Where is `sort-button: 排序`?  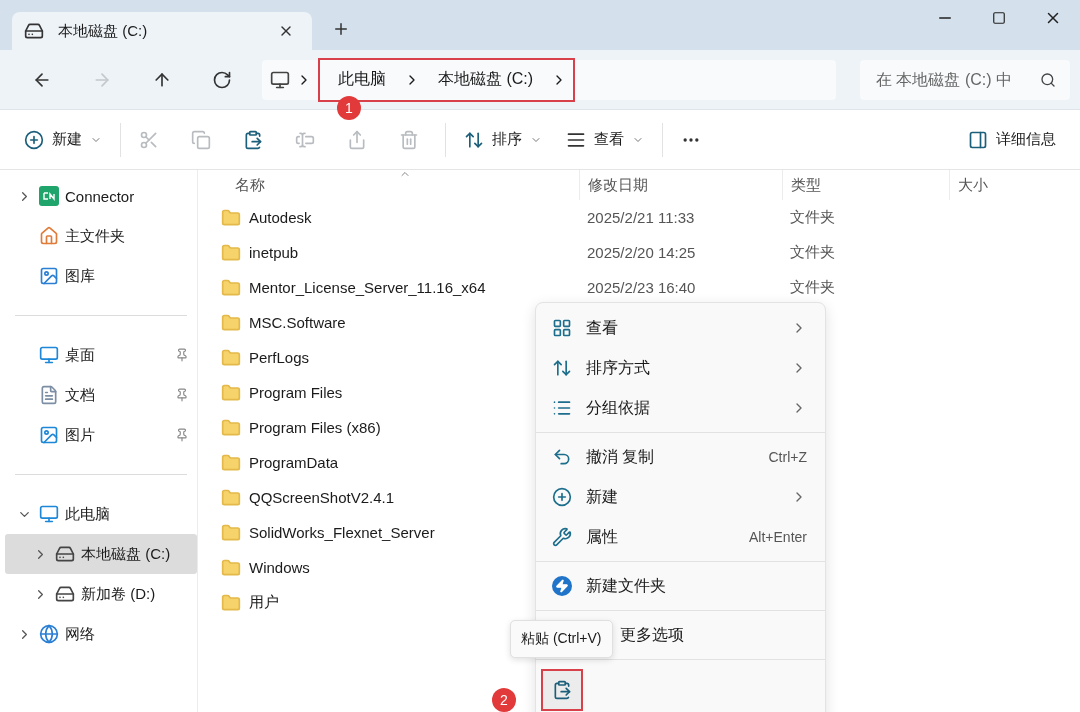
sort-button: 排序 is located at coordinates (503, 139).